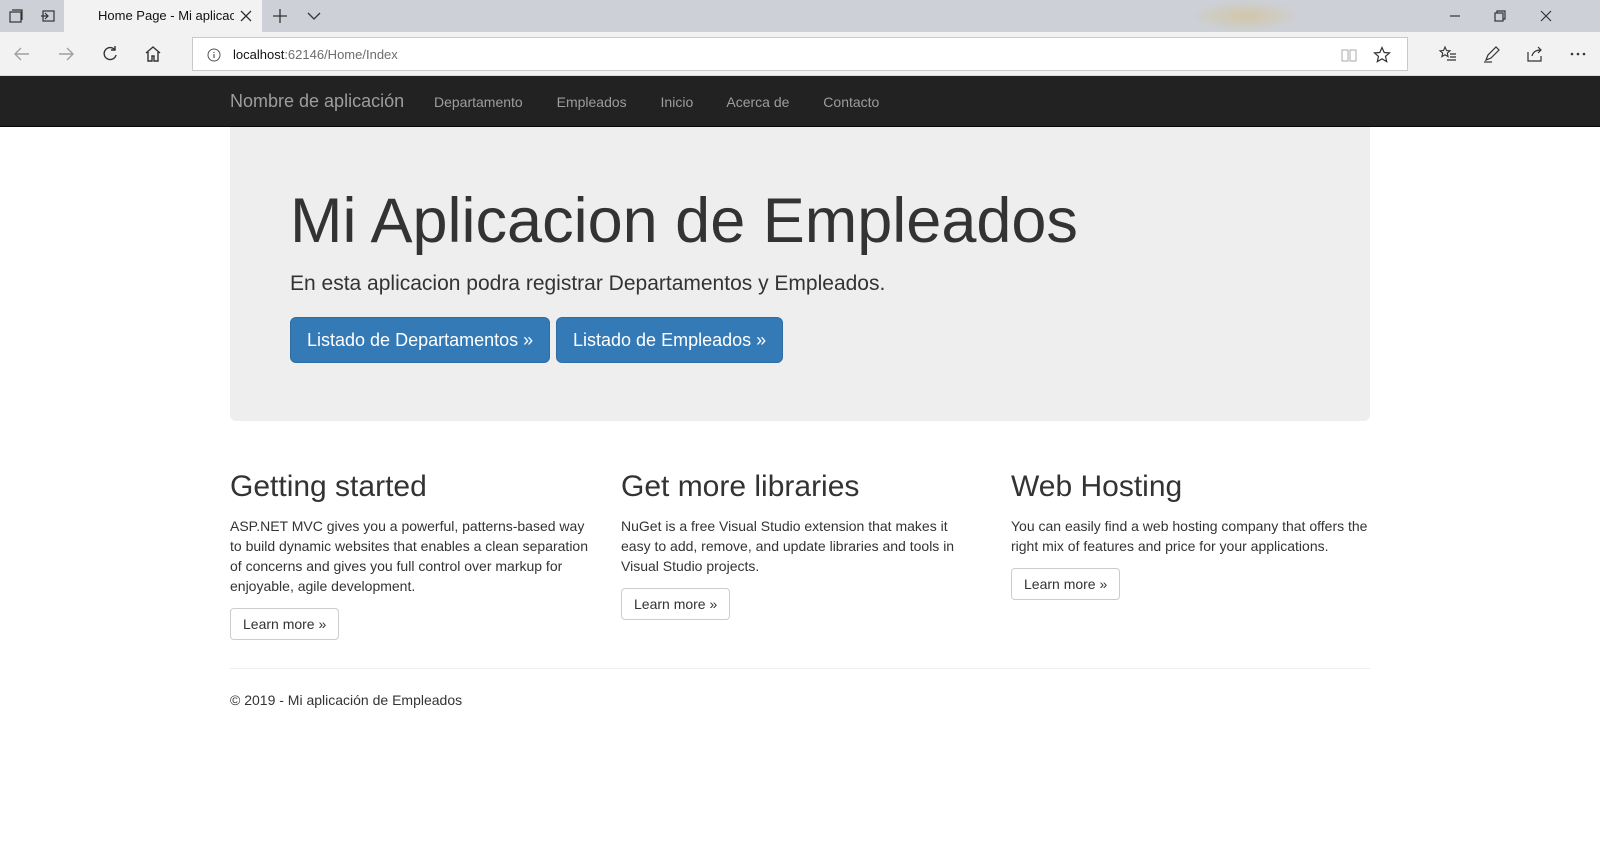 This screenshot has height=860, width=1600. Describe the element at coordinates (1382, 55) in the screenshot. I see `favorite-star-icon` at that location.